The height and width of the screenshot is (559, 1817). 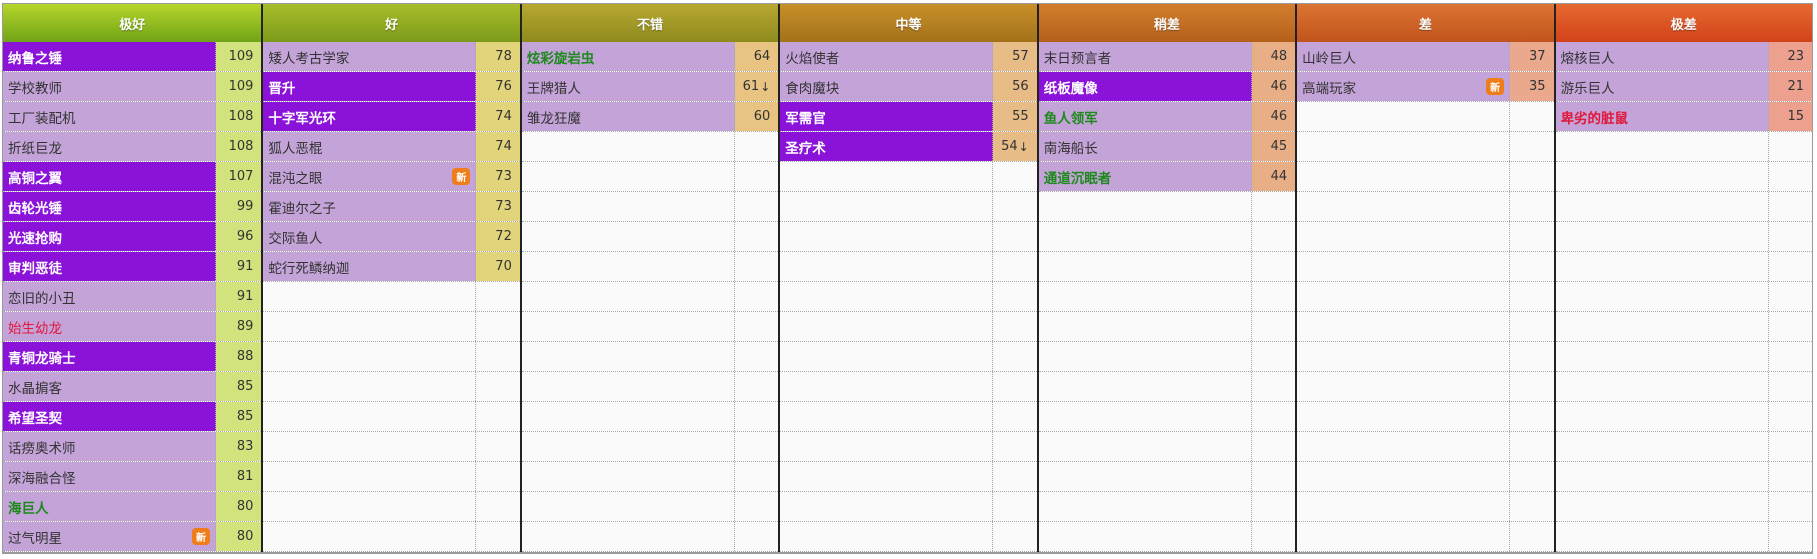 What do you see at coordinates (650, 87) in the screenshot?
I see `card-row: 王牌猎人 61 ↓` at bounding box center [650, 87].